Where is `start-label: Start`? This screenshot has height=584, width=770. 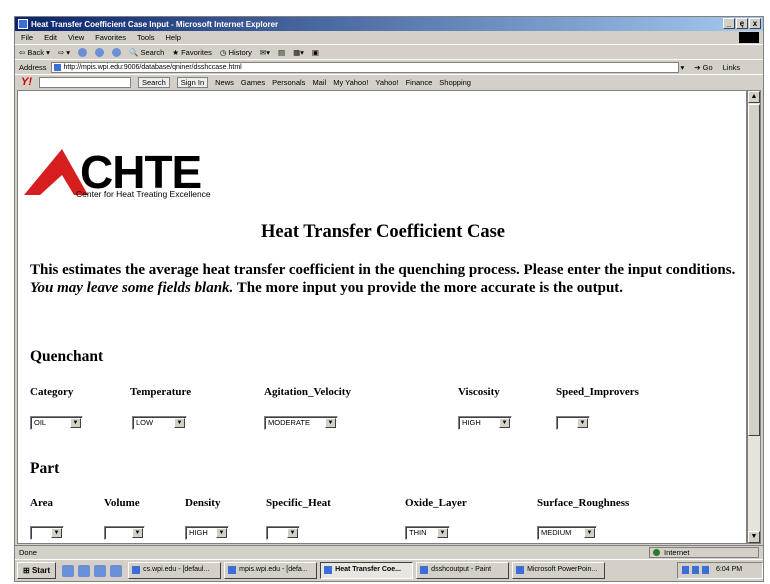
start-label: Start is located at coordinates (41, 570).